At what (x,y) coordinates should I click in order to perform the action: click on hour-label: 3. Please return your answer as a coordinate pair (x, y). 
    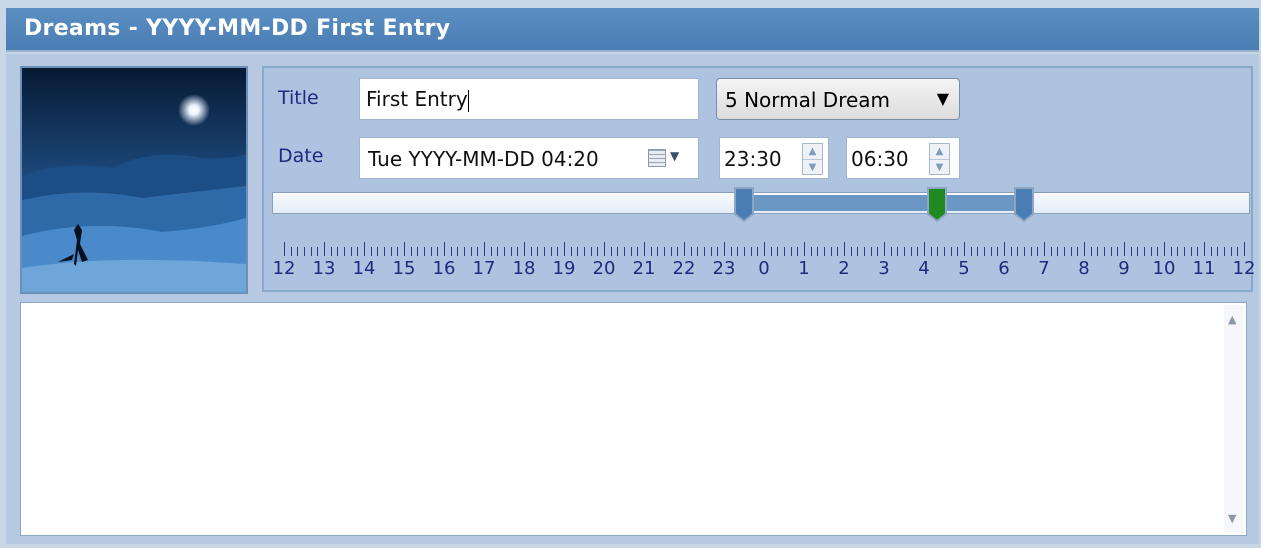
    Looking at the image, I should click on (884, 268).